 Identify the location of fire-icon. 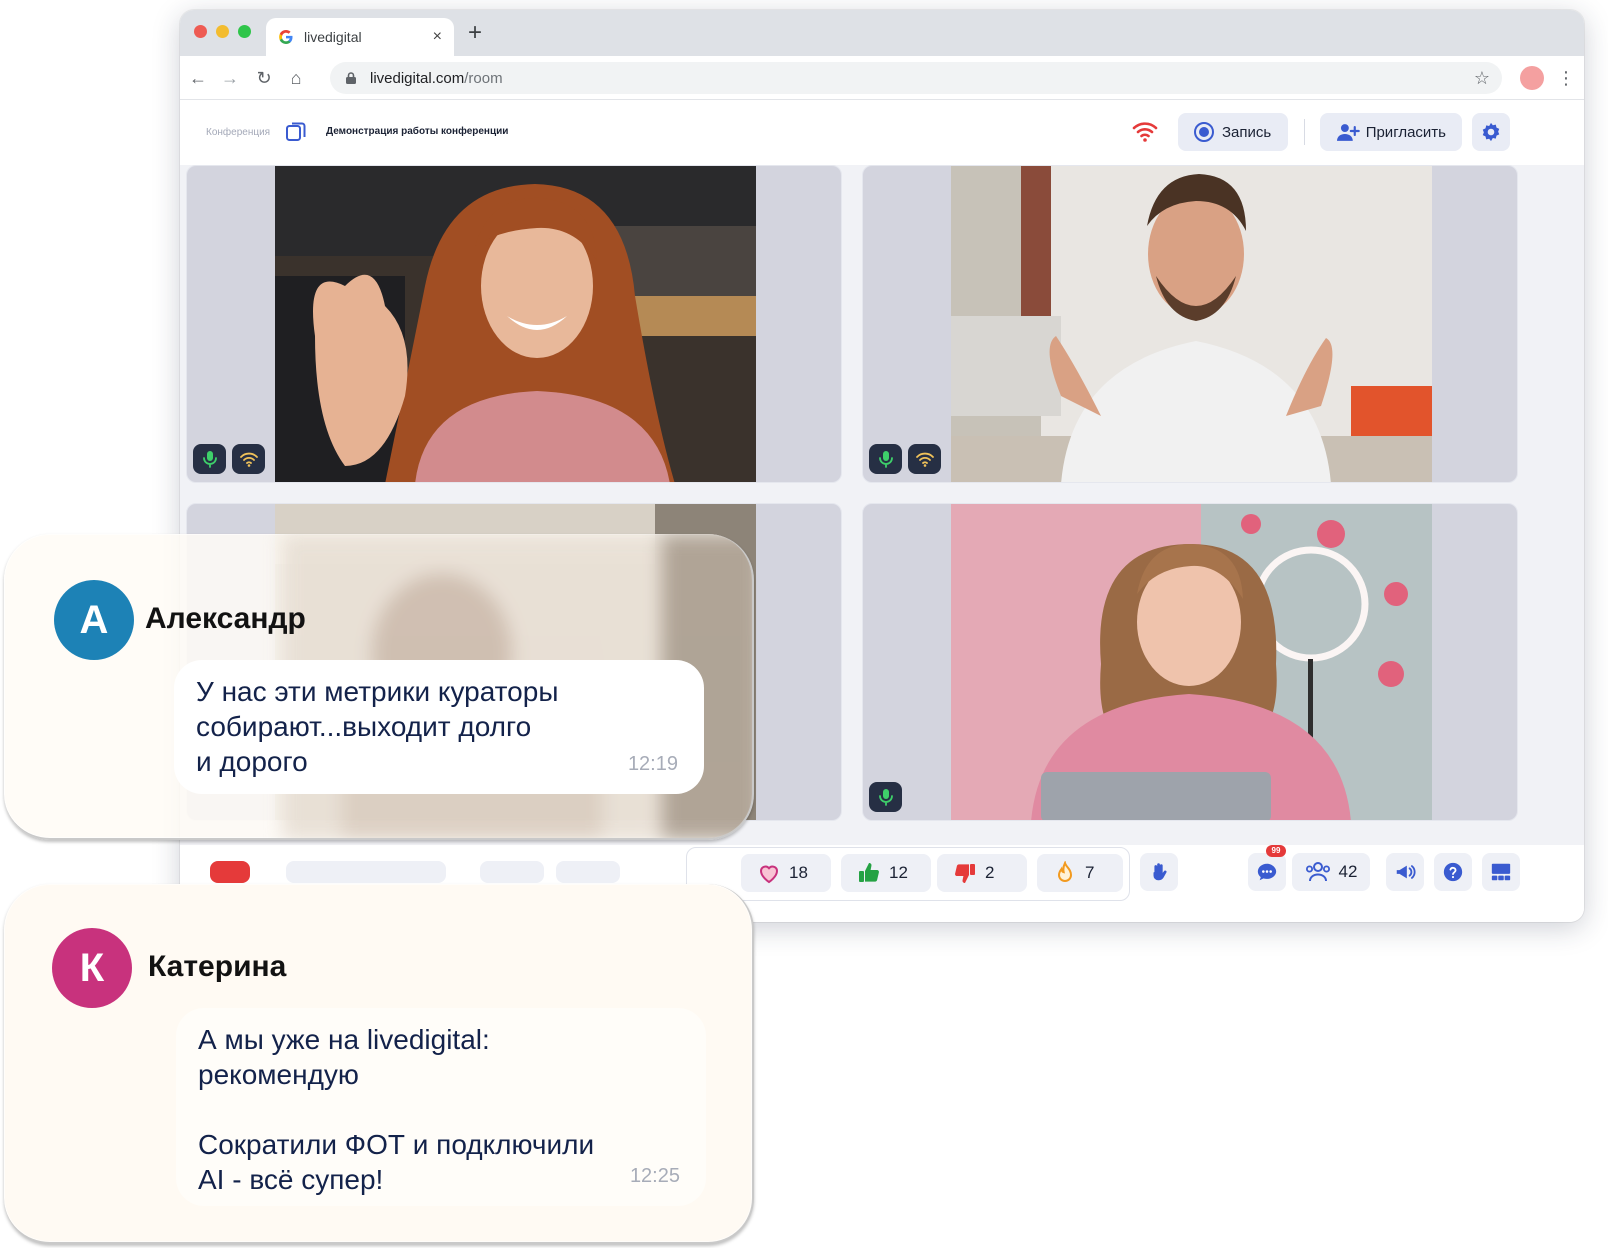
(1065, 871).